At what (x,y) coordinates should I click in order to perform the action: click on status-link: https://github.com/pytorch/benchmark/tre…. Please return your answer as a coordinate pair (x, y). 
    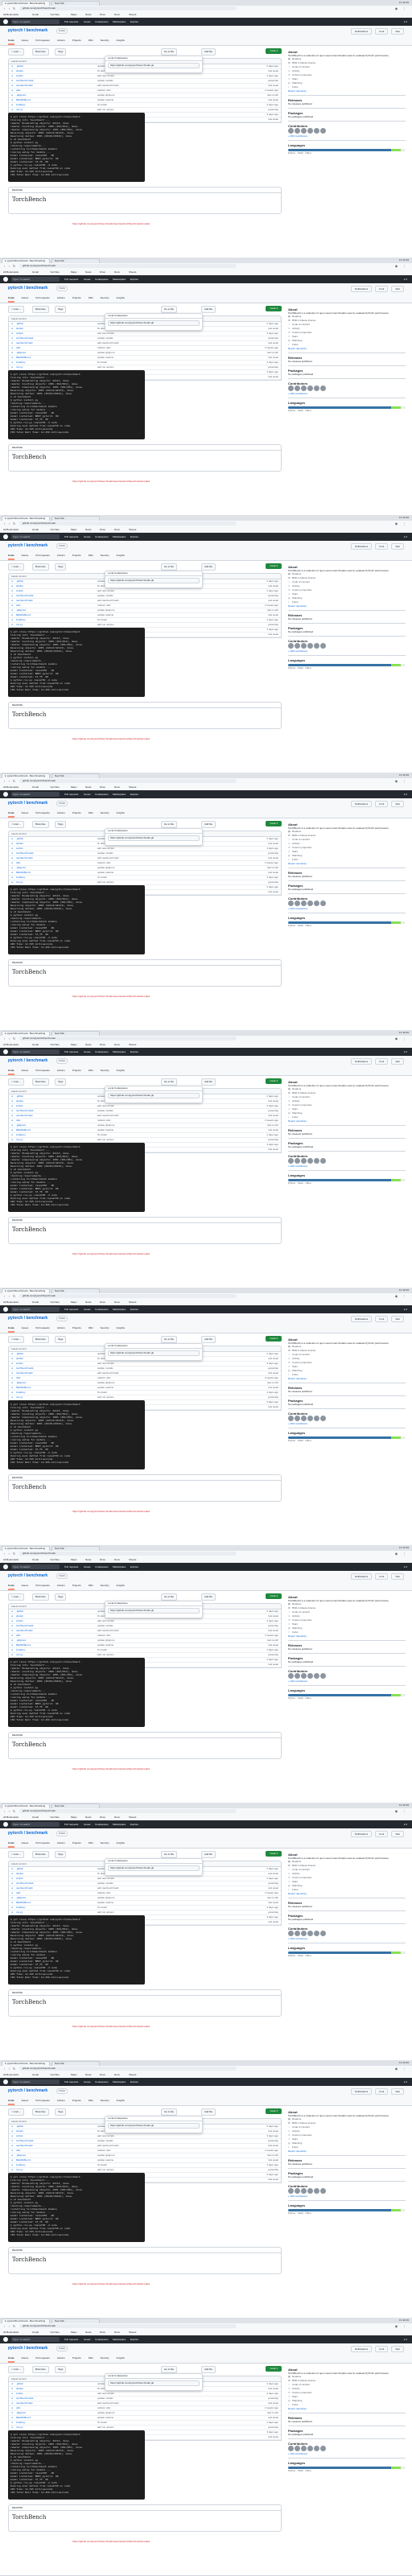
    Looking at the image, I should click on (111, 2026).